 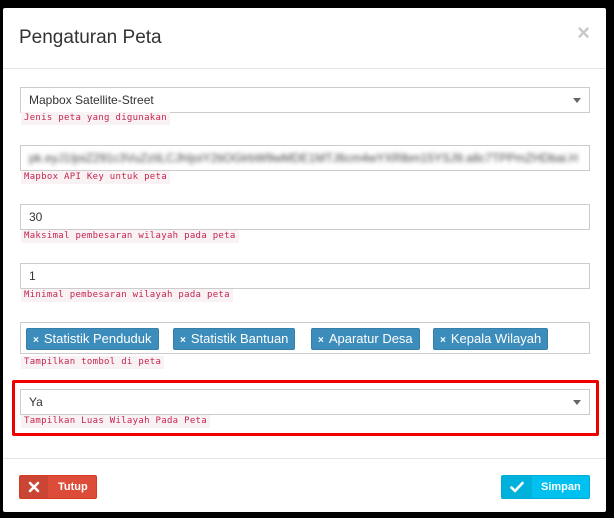 What do you see at coordinates (97, 338) in the screenshot?
I see `tag-label: Statistik Penduduk` at bounding box center [97, 338].